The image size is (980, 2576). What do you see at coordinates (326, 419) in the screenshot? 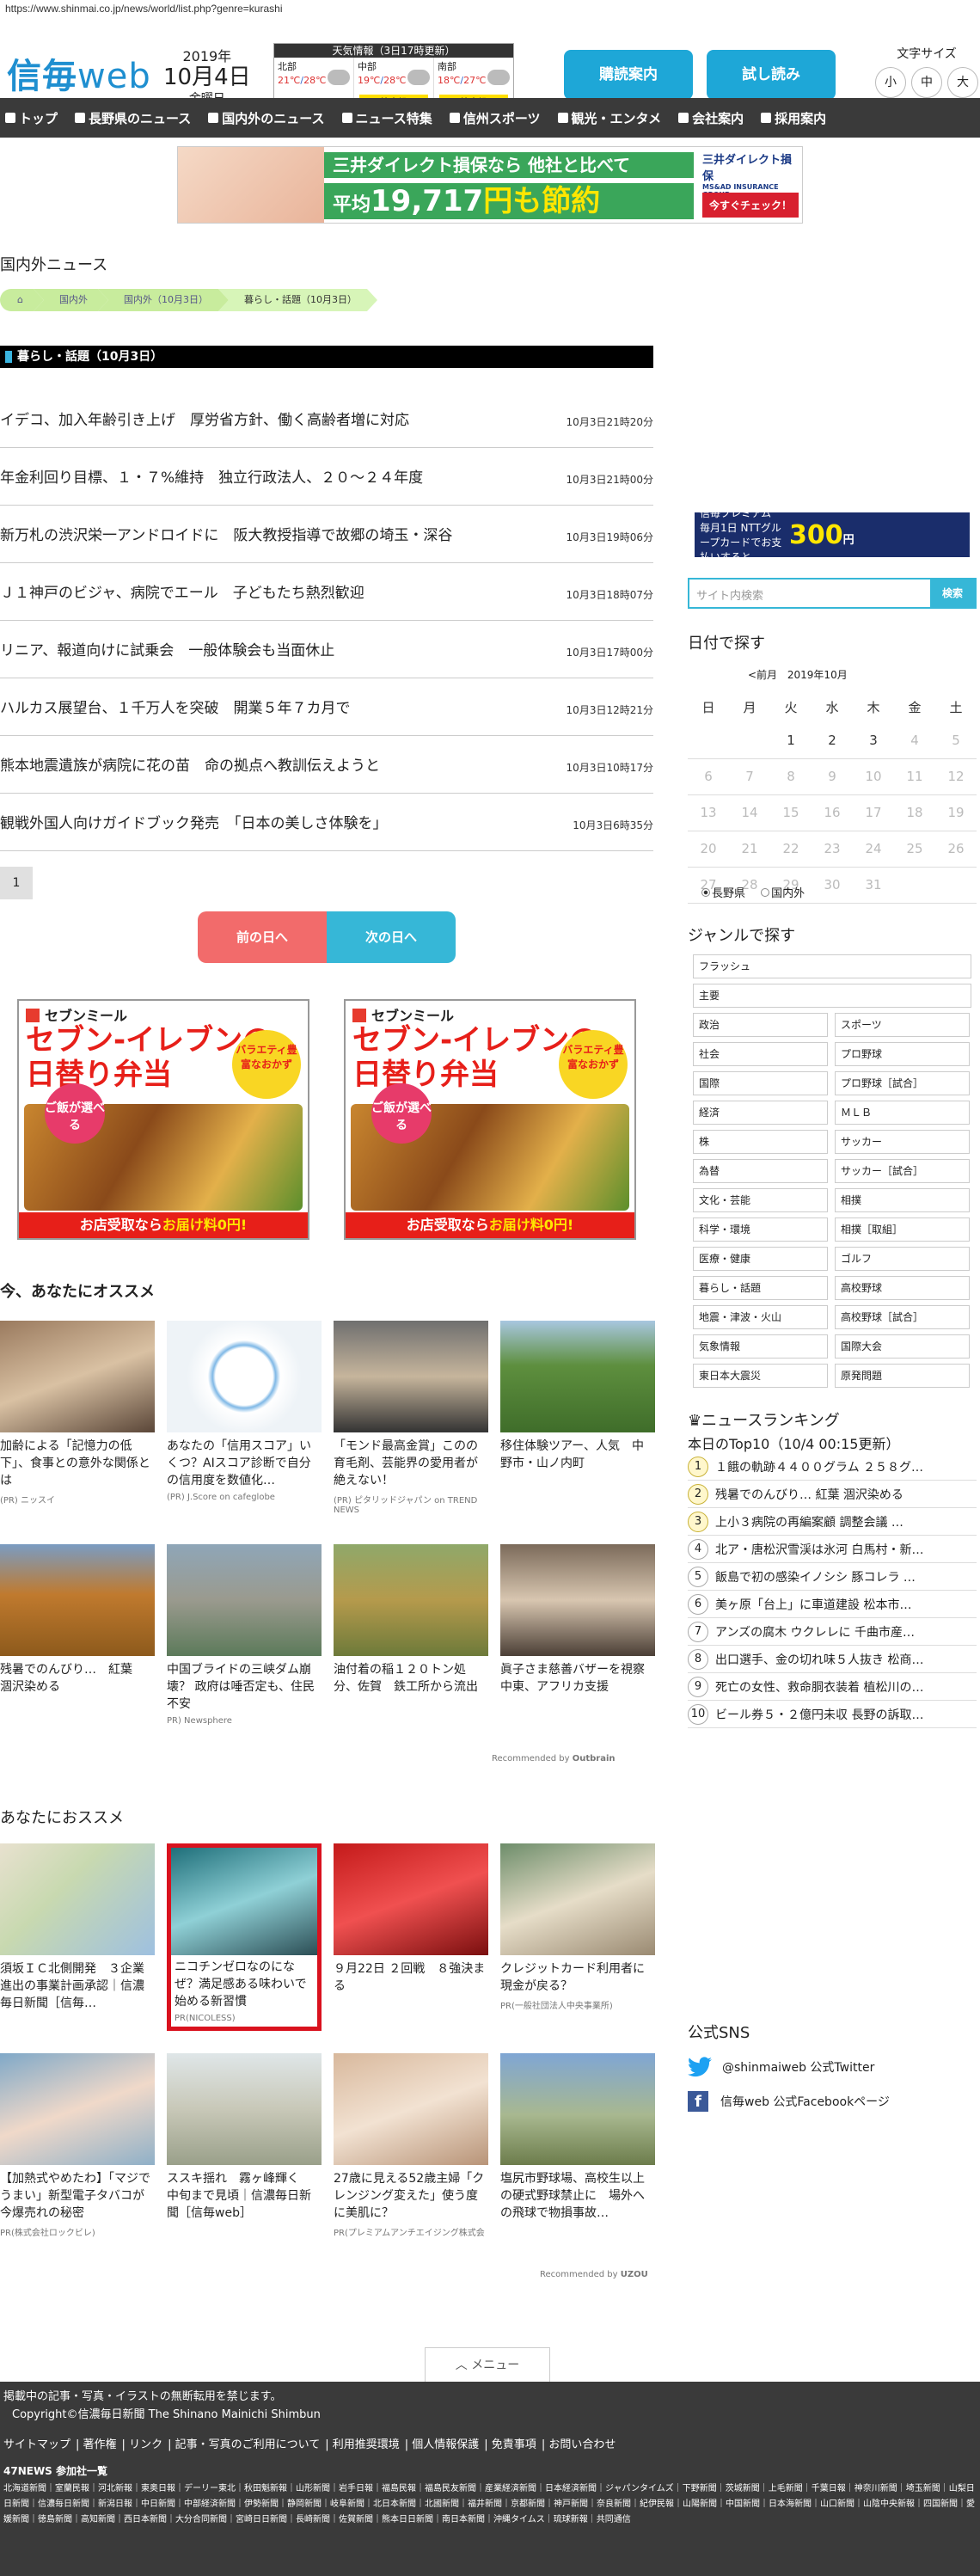
I see `news-item: イデコ、加入年齢引き上げ 厚労省方針、働く高齢者増に対応 10月3日21時20分` at bounding box center [326, 419].